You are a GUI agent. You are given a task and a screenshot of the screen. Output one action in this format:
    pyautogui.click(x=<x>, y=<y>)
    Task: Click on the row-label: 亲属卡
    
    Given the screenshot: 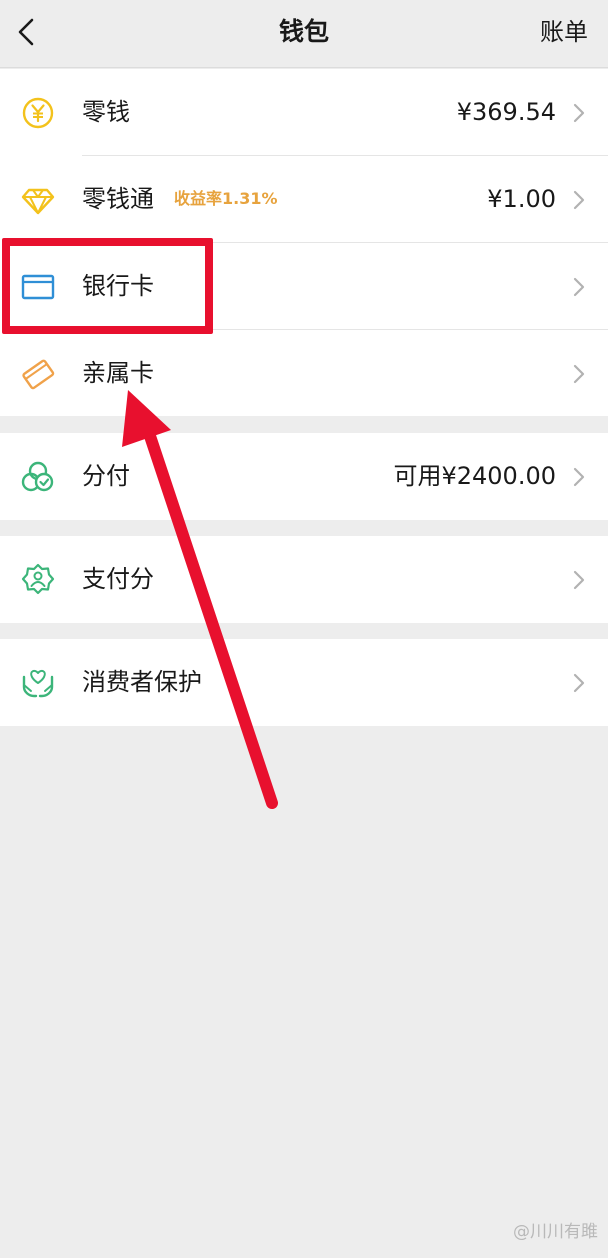 What is the action you would take?
    pyautogui.click(x=118, y=373)
    